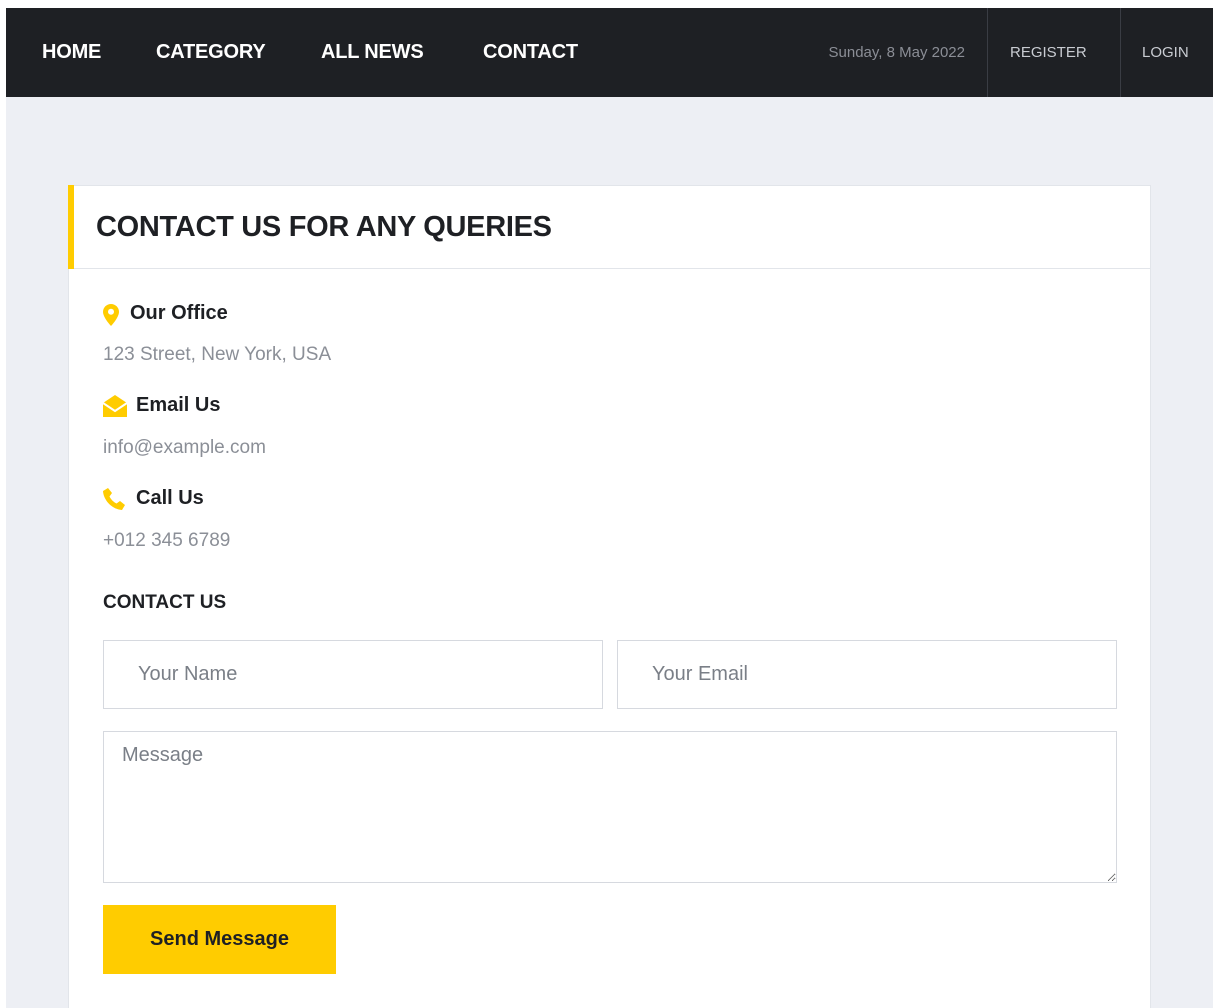  I want to click on nav-category: CATEGORY, so click(211, 52).